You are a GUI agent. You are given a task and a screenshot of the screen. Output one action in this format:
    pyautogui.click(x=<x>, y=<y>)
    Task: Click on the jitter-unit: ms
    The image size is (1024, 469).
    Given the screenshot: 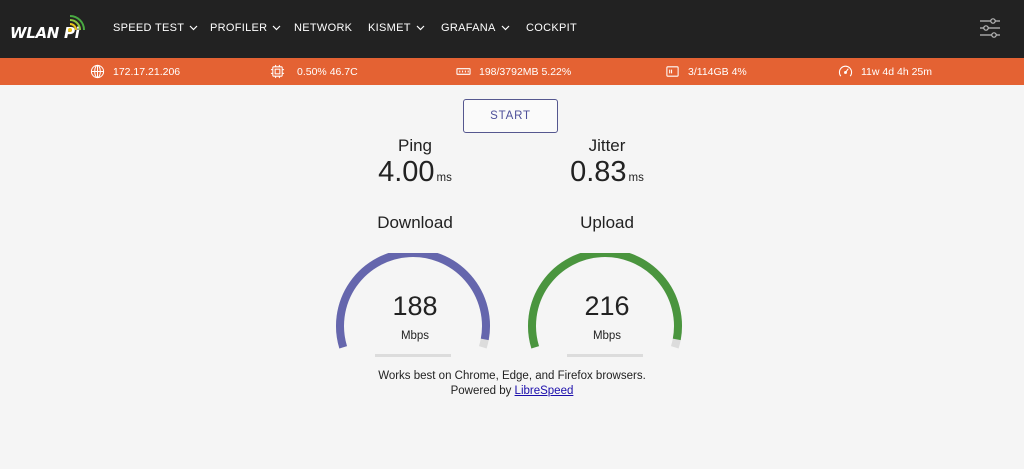 What is the action you would take?
    pyautogui.click(x=636, y=178)
    